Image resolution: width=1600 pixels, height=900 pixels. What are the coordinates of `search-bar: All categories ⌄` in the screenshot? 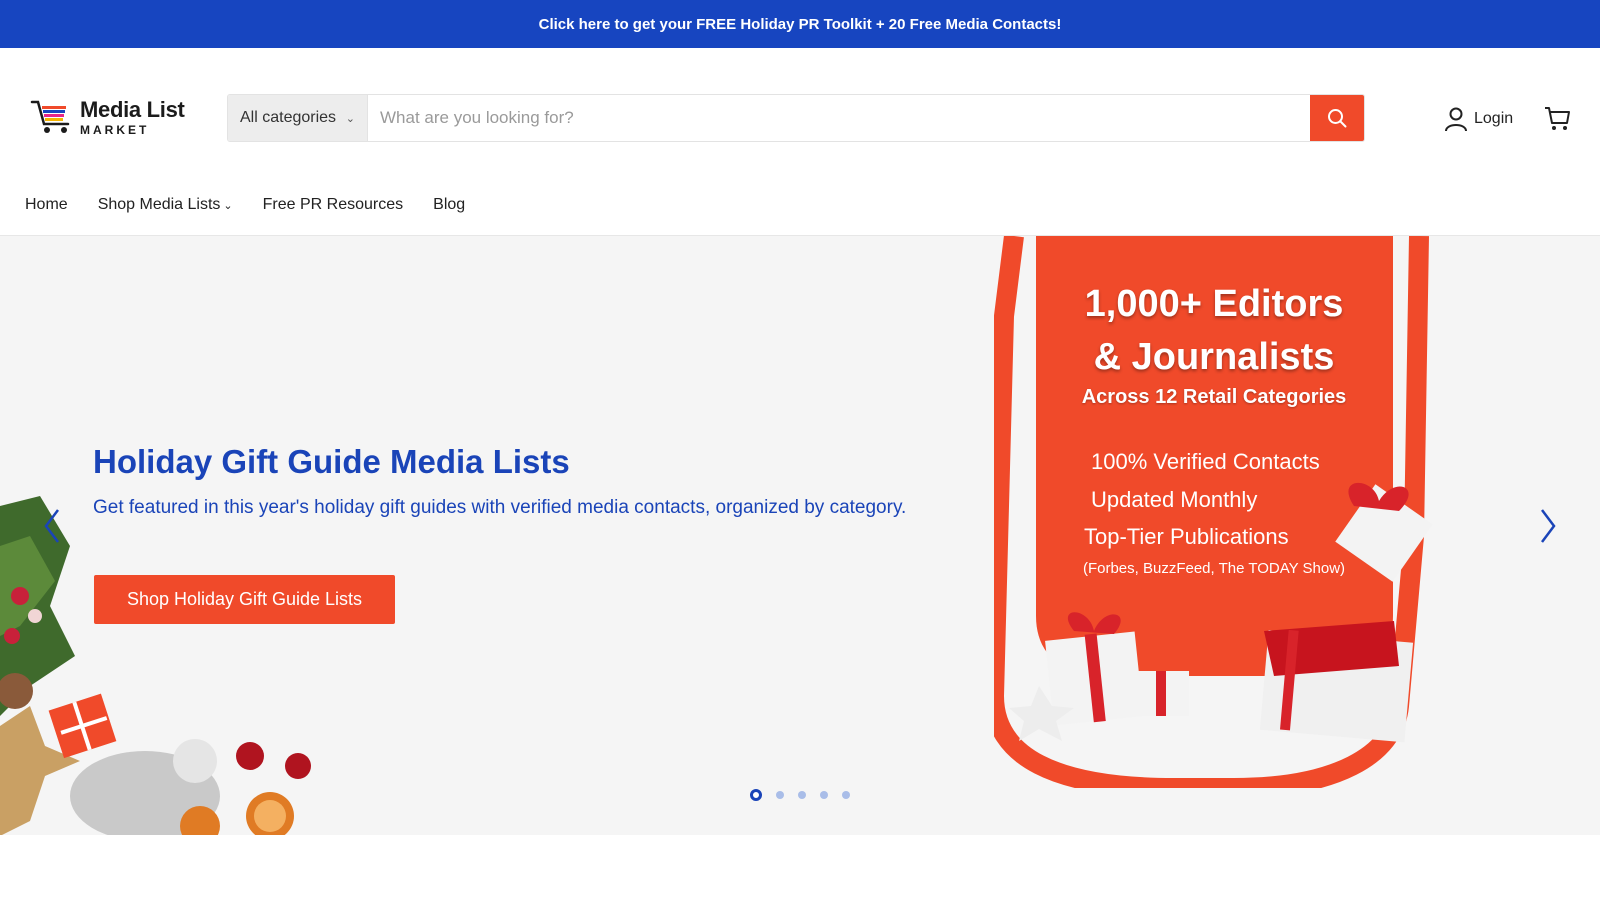 It's located at (796, 118).